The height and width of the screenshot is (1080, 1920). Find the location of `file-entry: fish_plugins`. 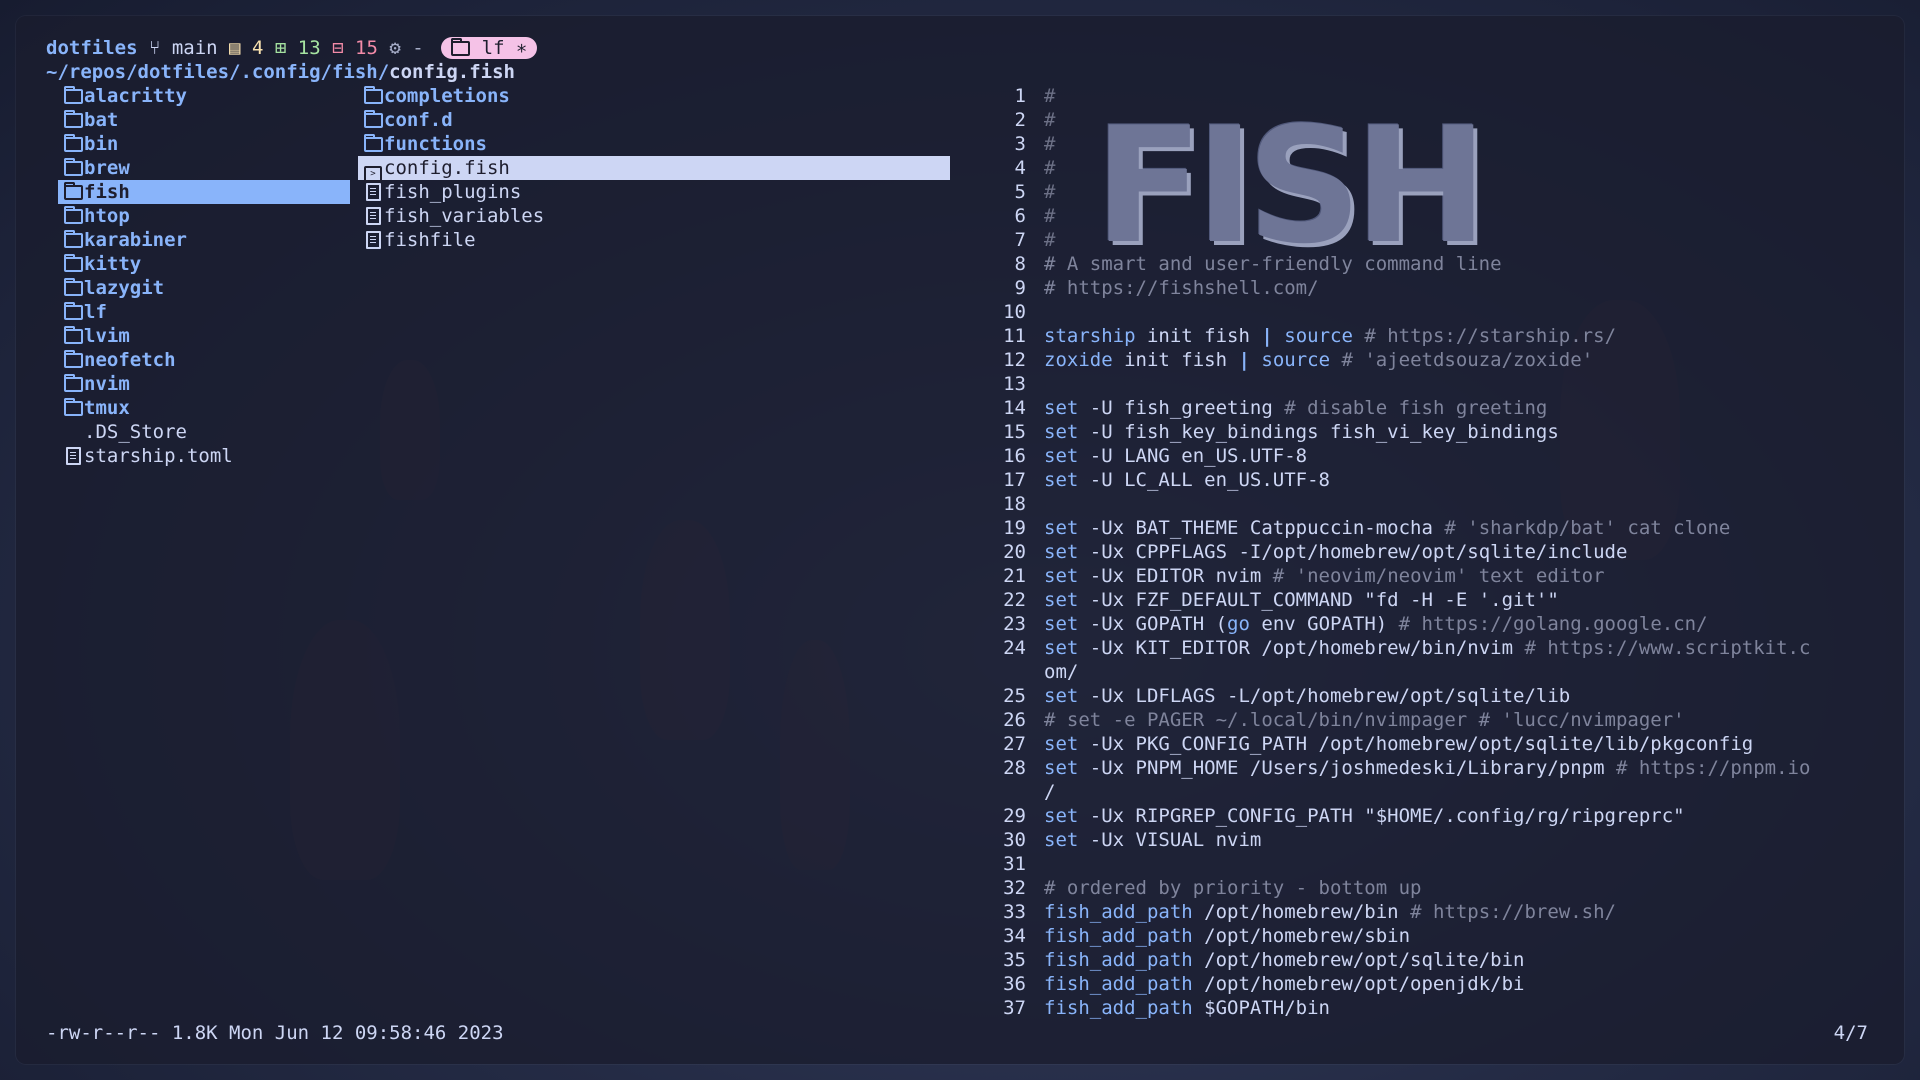

file-entry: fish_plugins is located at coordinates (654, 192).